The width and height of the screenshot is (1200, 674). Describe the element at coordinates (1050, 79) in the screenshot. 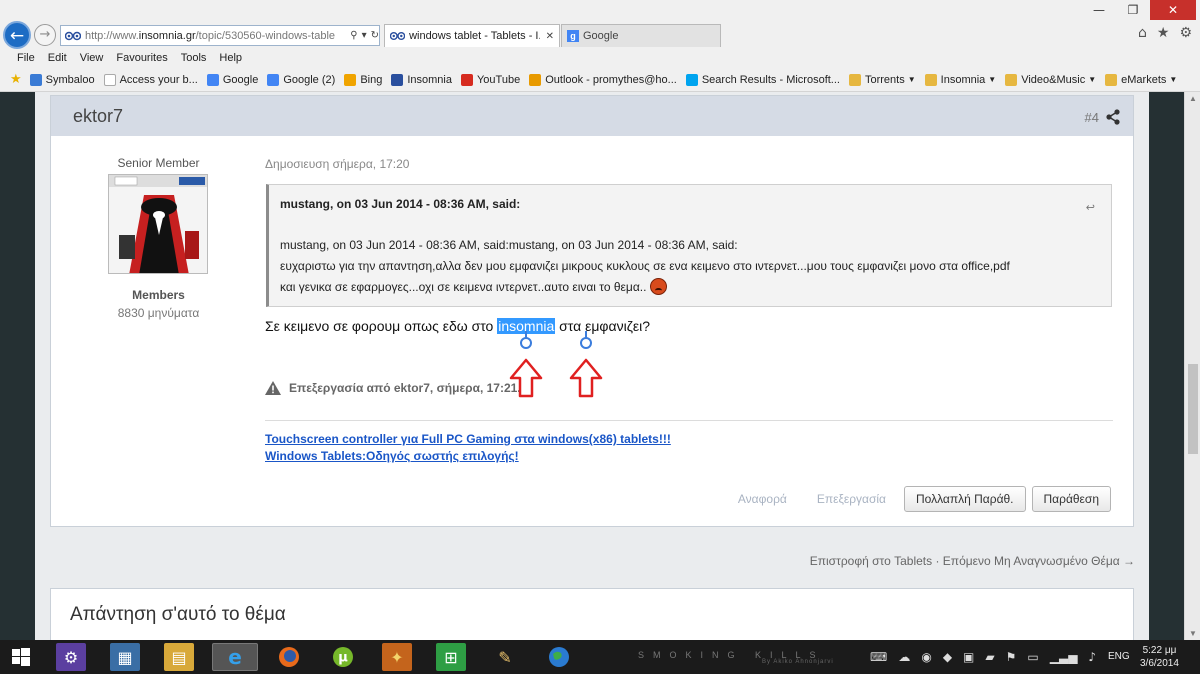

I see `favourite-item: Video&Music ▼` at that location.